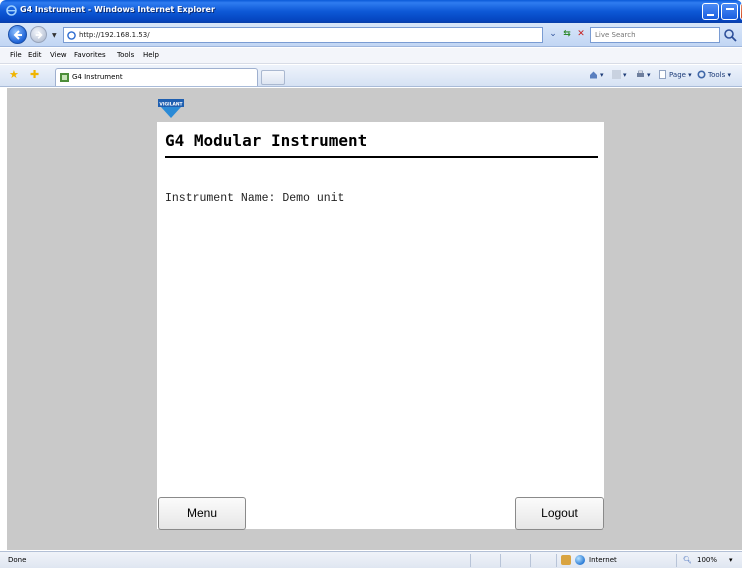 The width and height of the screenshot is (742, 568). What do you see at coordinates (371, 56) in the screenshot?
I see `menu-bar: File Edit View Favorites Tools Help` at bounding box center [371, 56].